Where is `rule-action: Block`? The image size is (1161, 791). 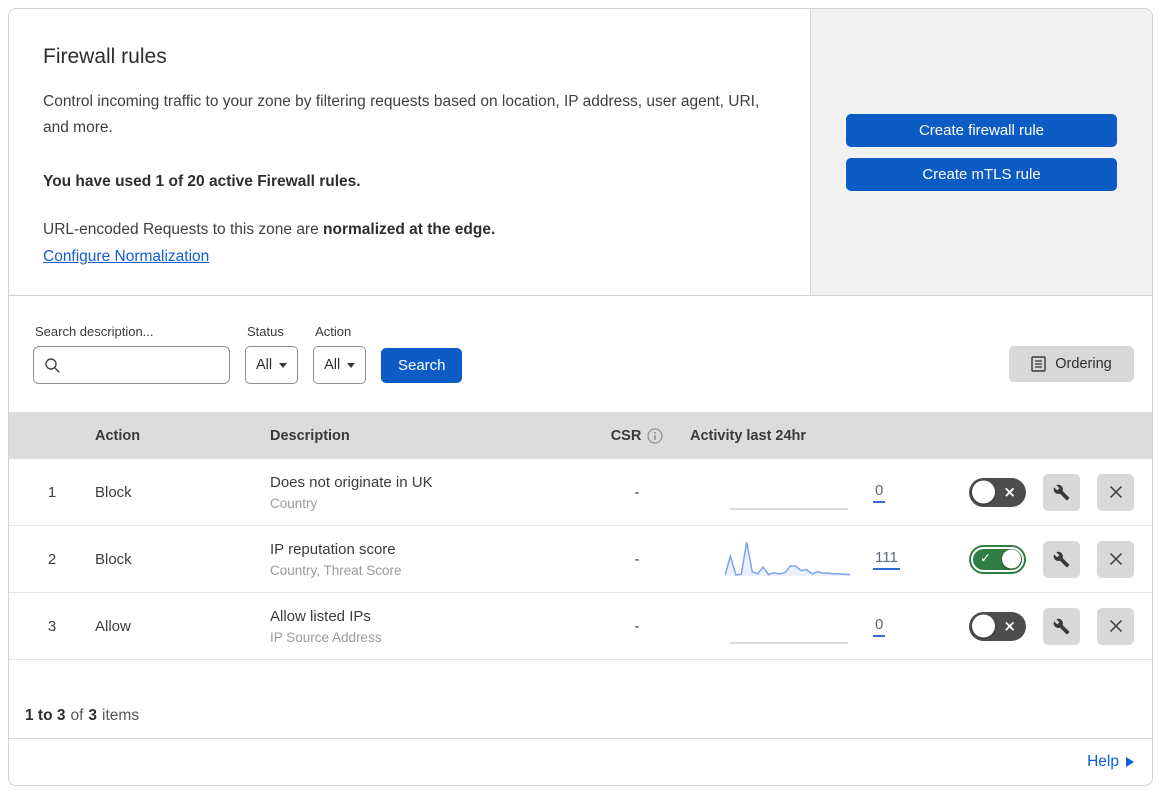 rule-action: Block is located at coordinates (113, 492).